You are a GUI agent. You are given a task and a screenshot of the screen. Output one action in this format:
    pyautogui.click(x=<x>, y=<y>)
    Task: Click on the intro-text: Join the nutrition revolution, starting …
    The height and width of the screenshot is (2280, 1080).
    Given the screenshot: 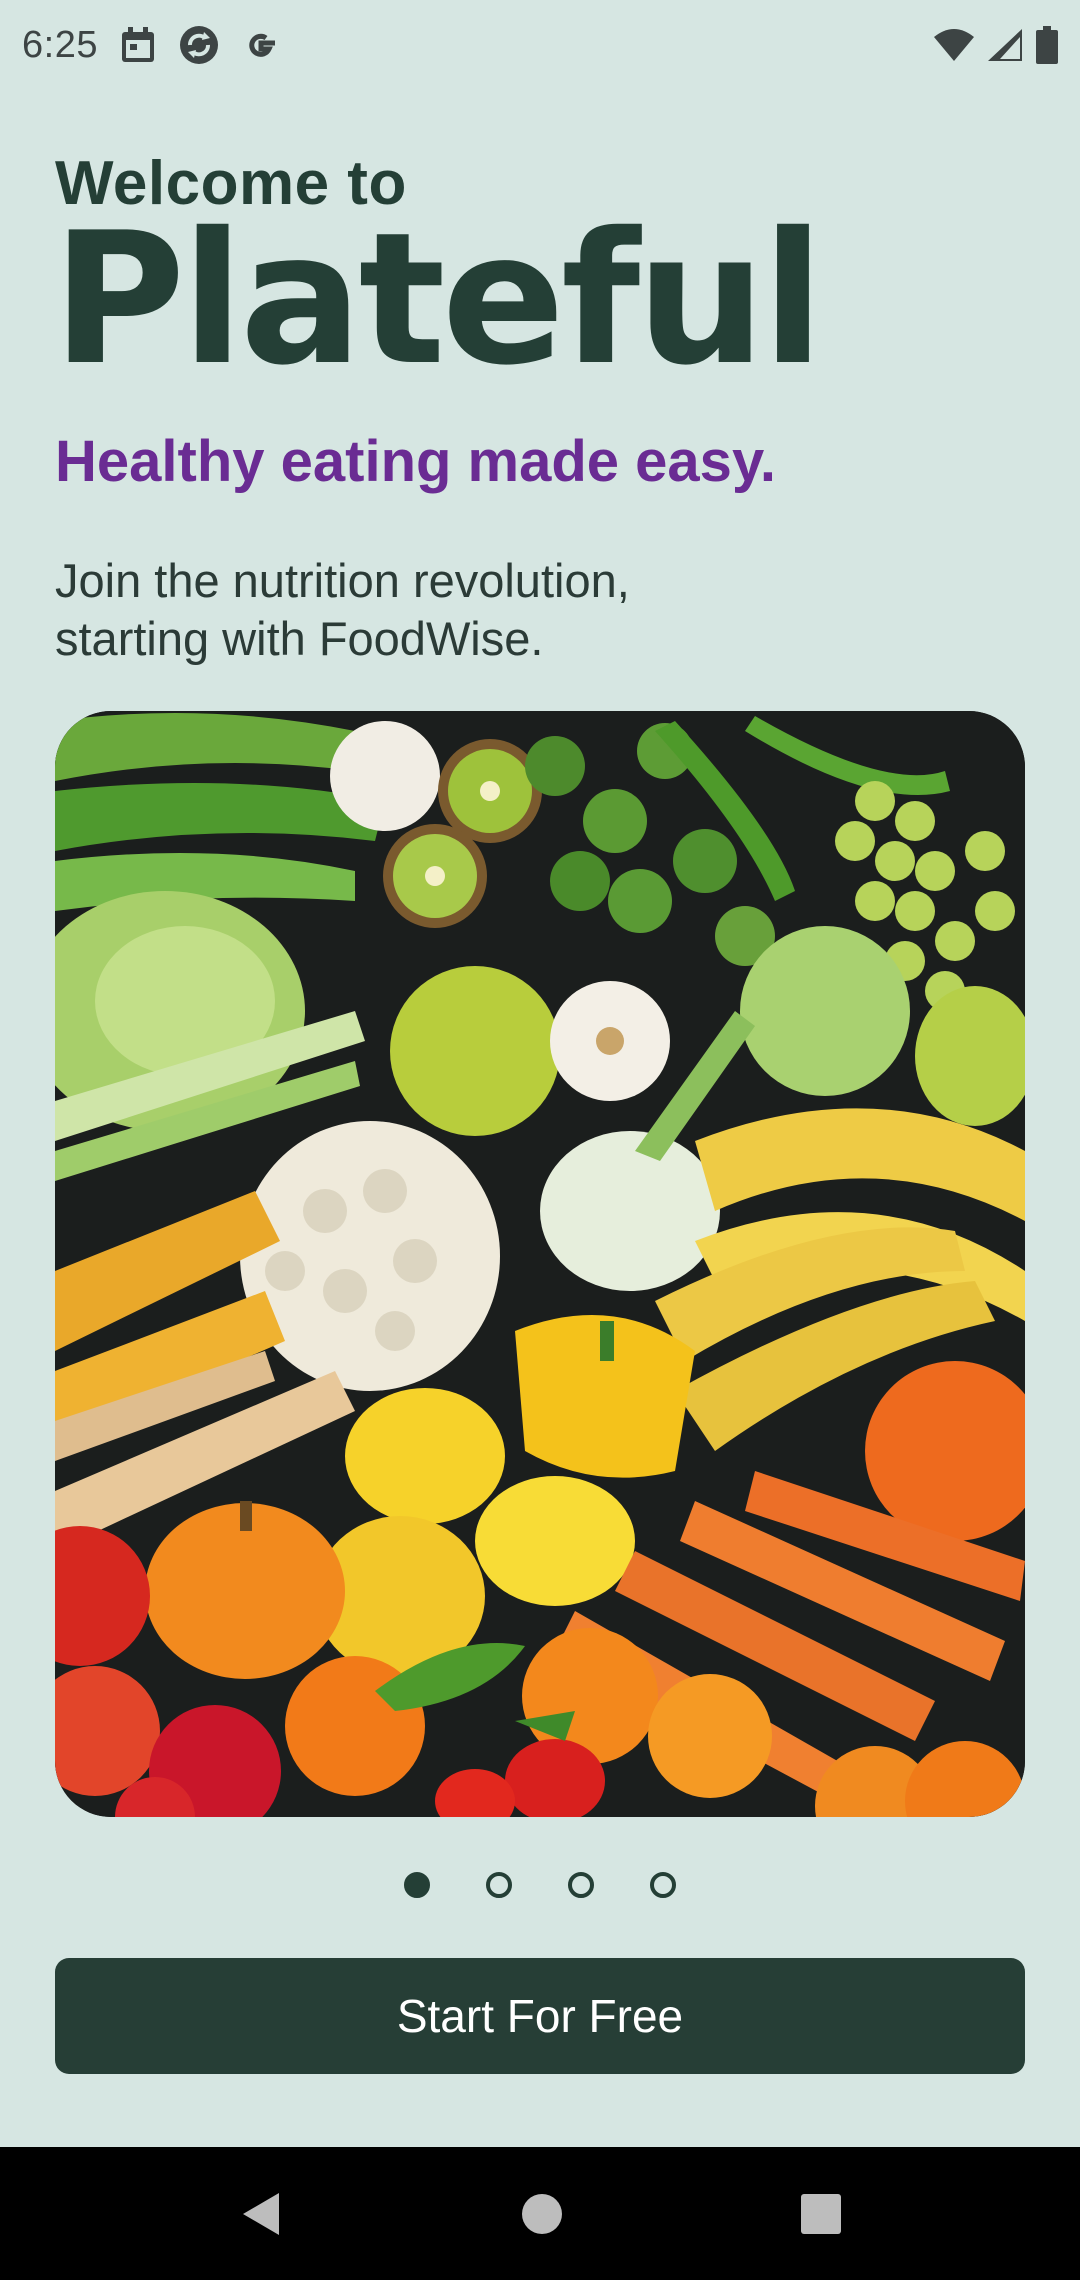 What is the action you would take?
    pyautogui.click(x=435, y=610)
    